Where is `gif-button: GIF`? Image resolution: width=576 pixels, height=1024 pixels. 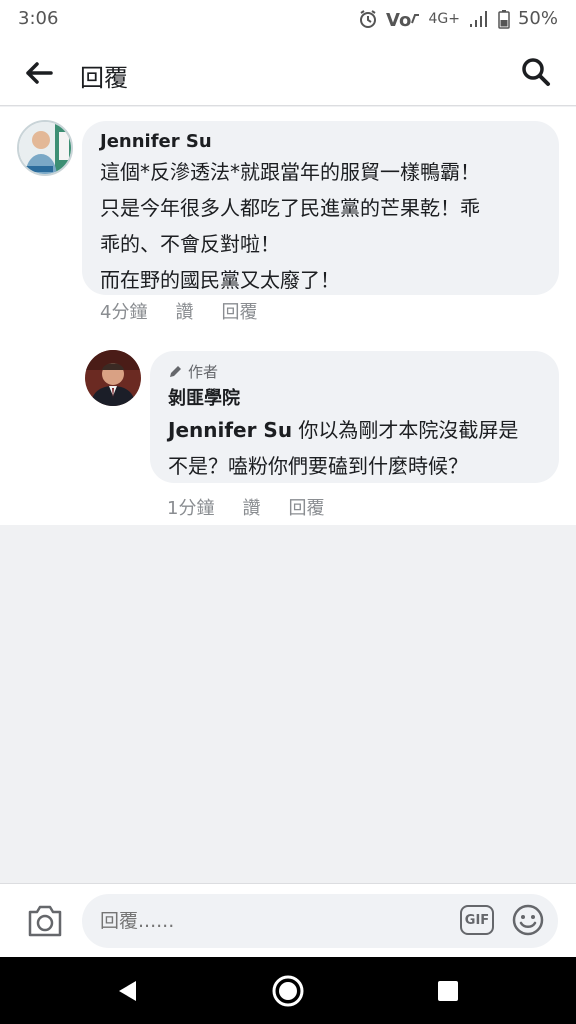
gif-button: GIF is located at coordinates (477, 920).